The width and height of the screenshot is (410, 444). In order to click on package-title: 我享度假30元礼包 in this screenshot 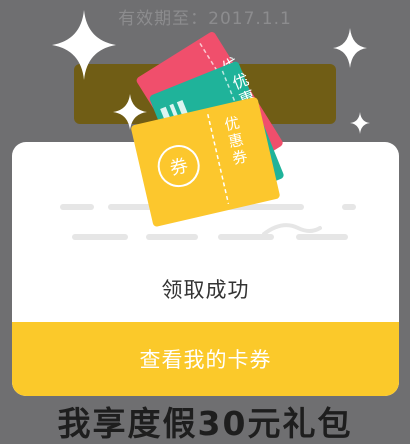, I will do `click(205, 423)`.